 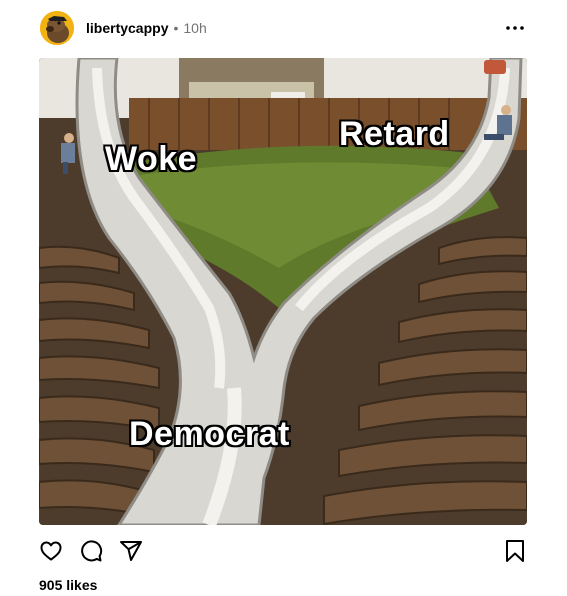 What do you see at coordinates (194, 28) in the screenshot?
I see `post-time: 10h` at bounding box center [194, 28].